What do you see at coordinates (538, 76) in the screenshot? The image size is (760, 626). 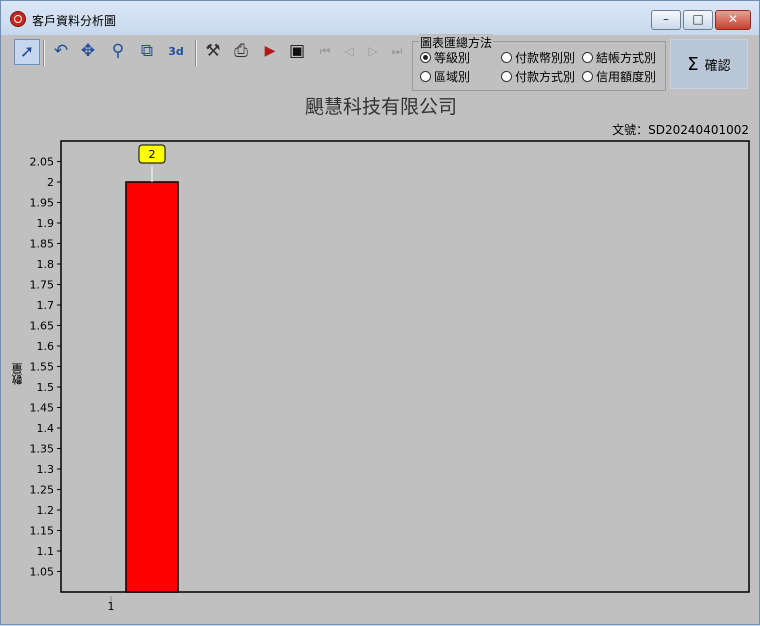 I see `radio-payment-method: 付款方式別` at bounding box center [538, 76].